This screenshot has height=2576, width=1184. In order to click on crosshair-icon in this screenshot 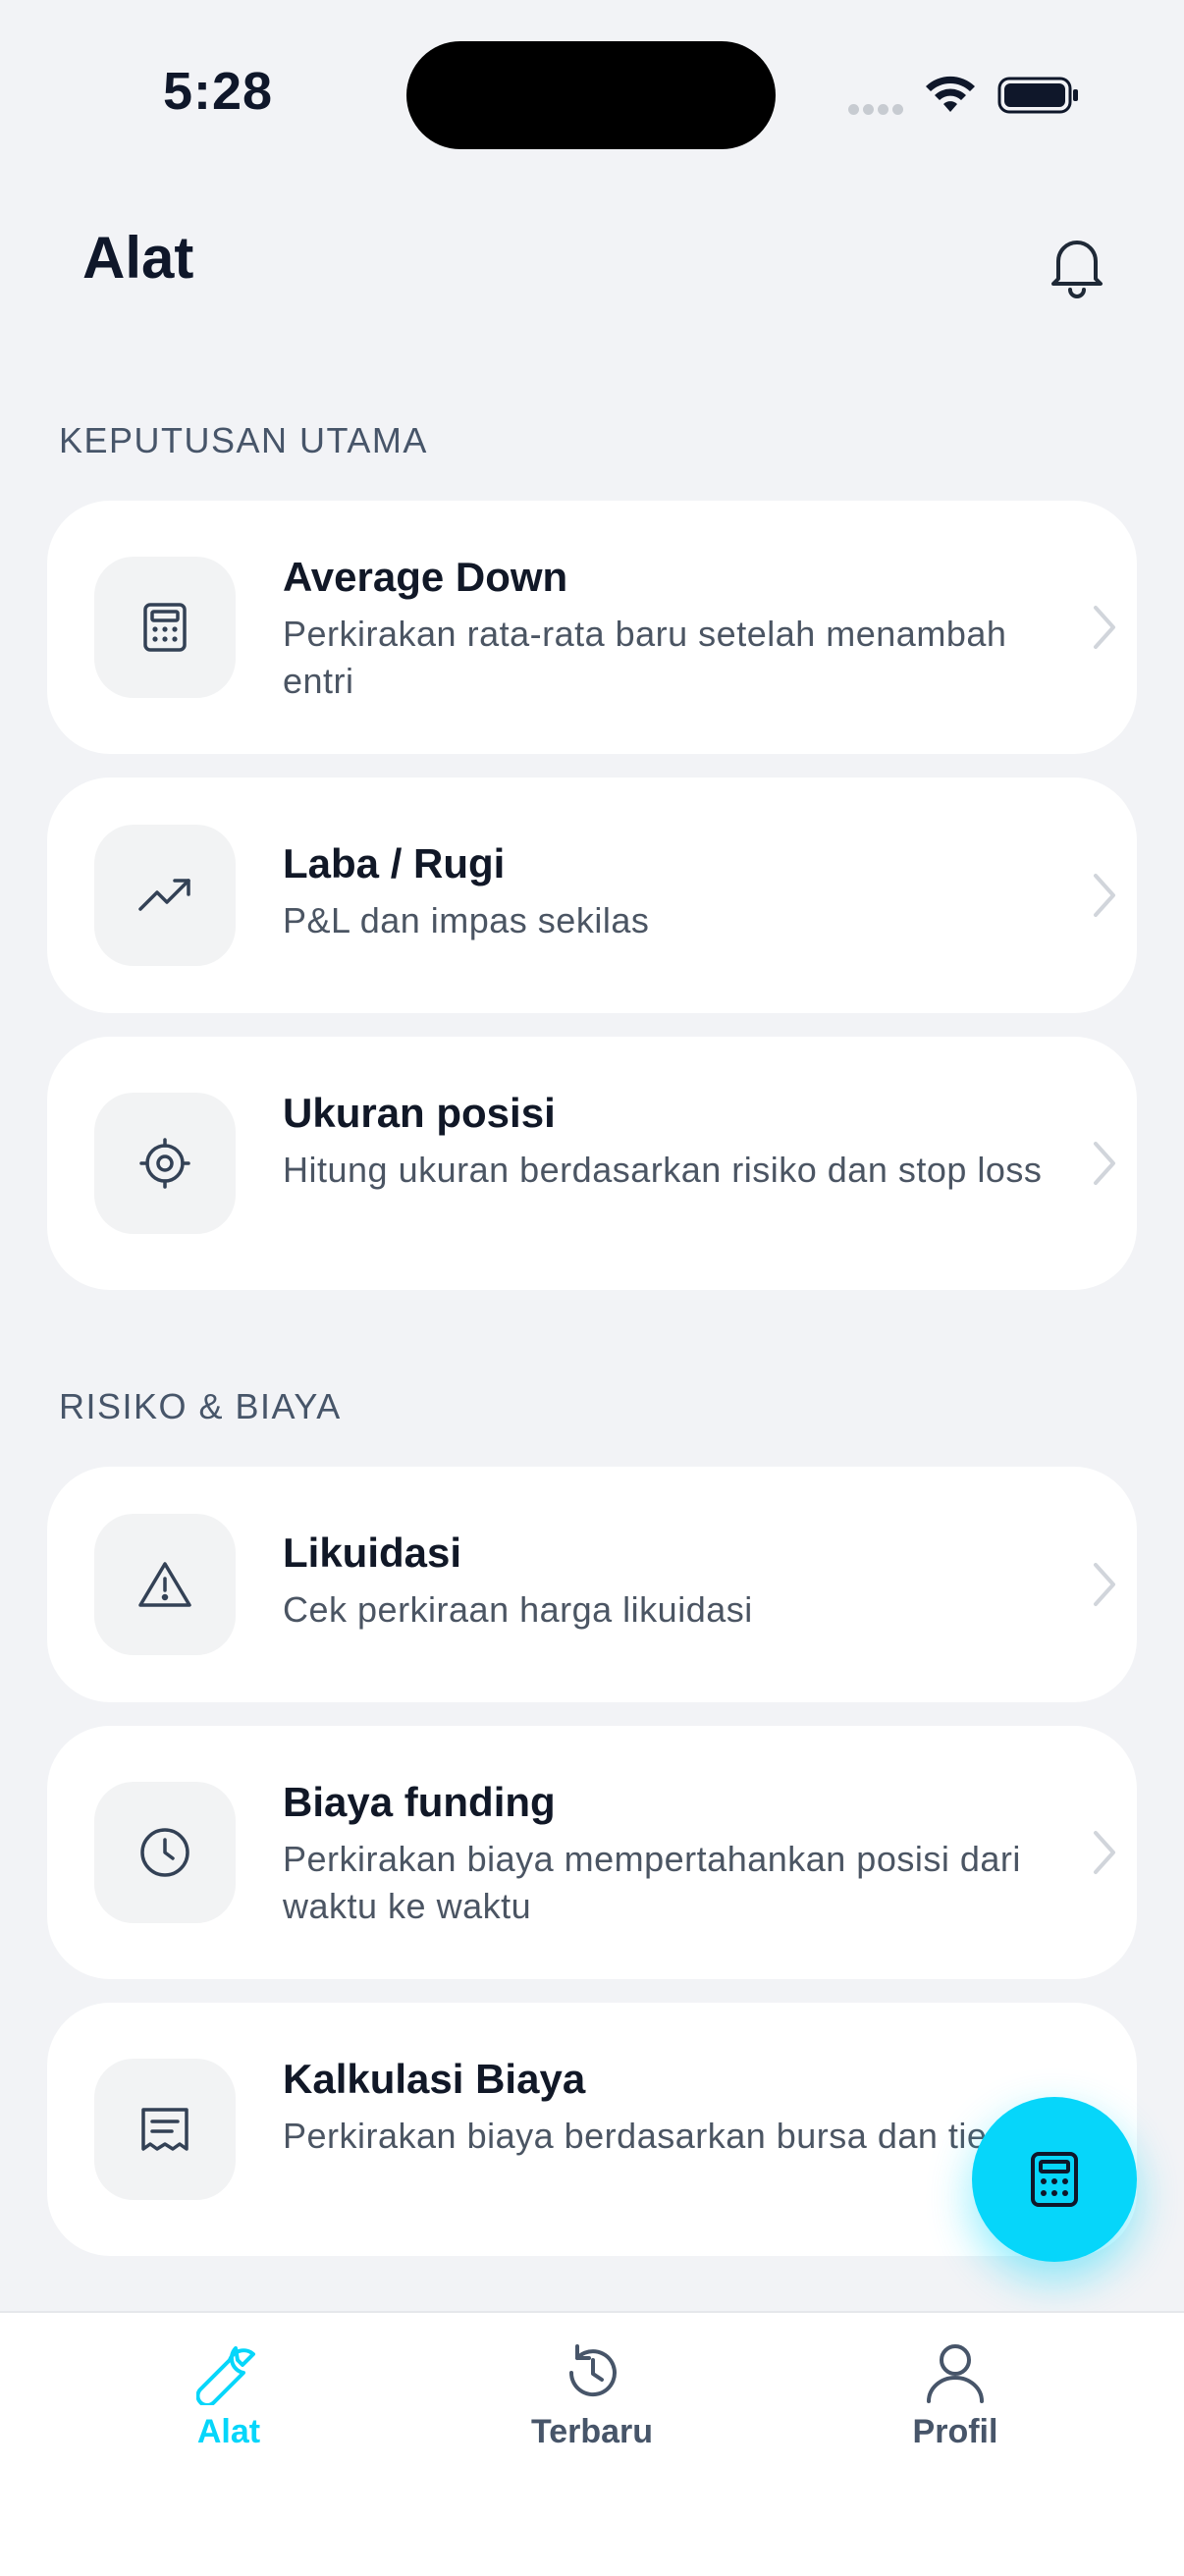, I will do `click(164, 1163)`.